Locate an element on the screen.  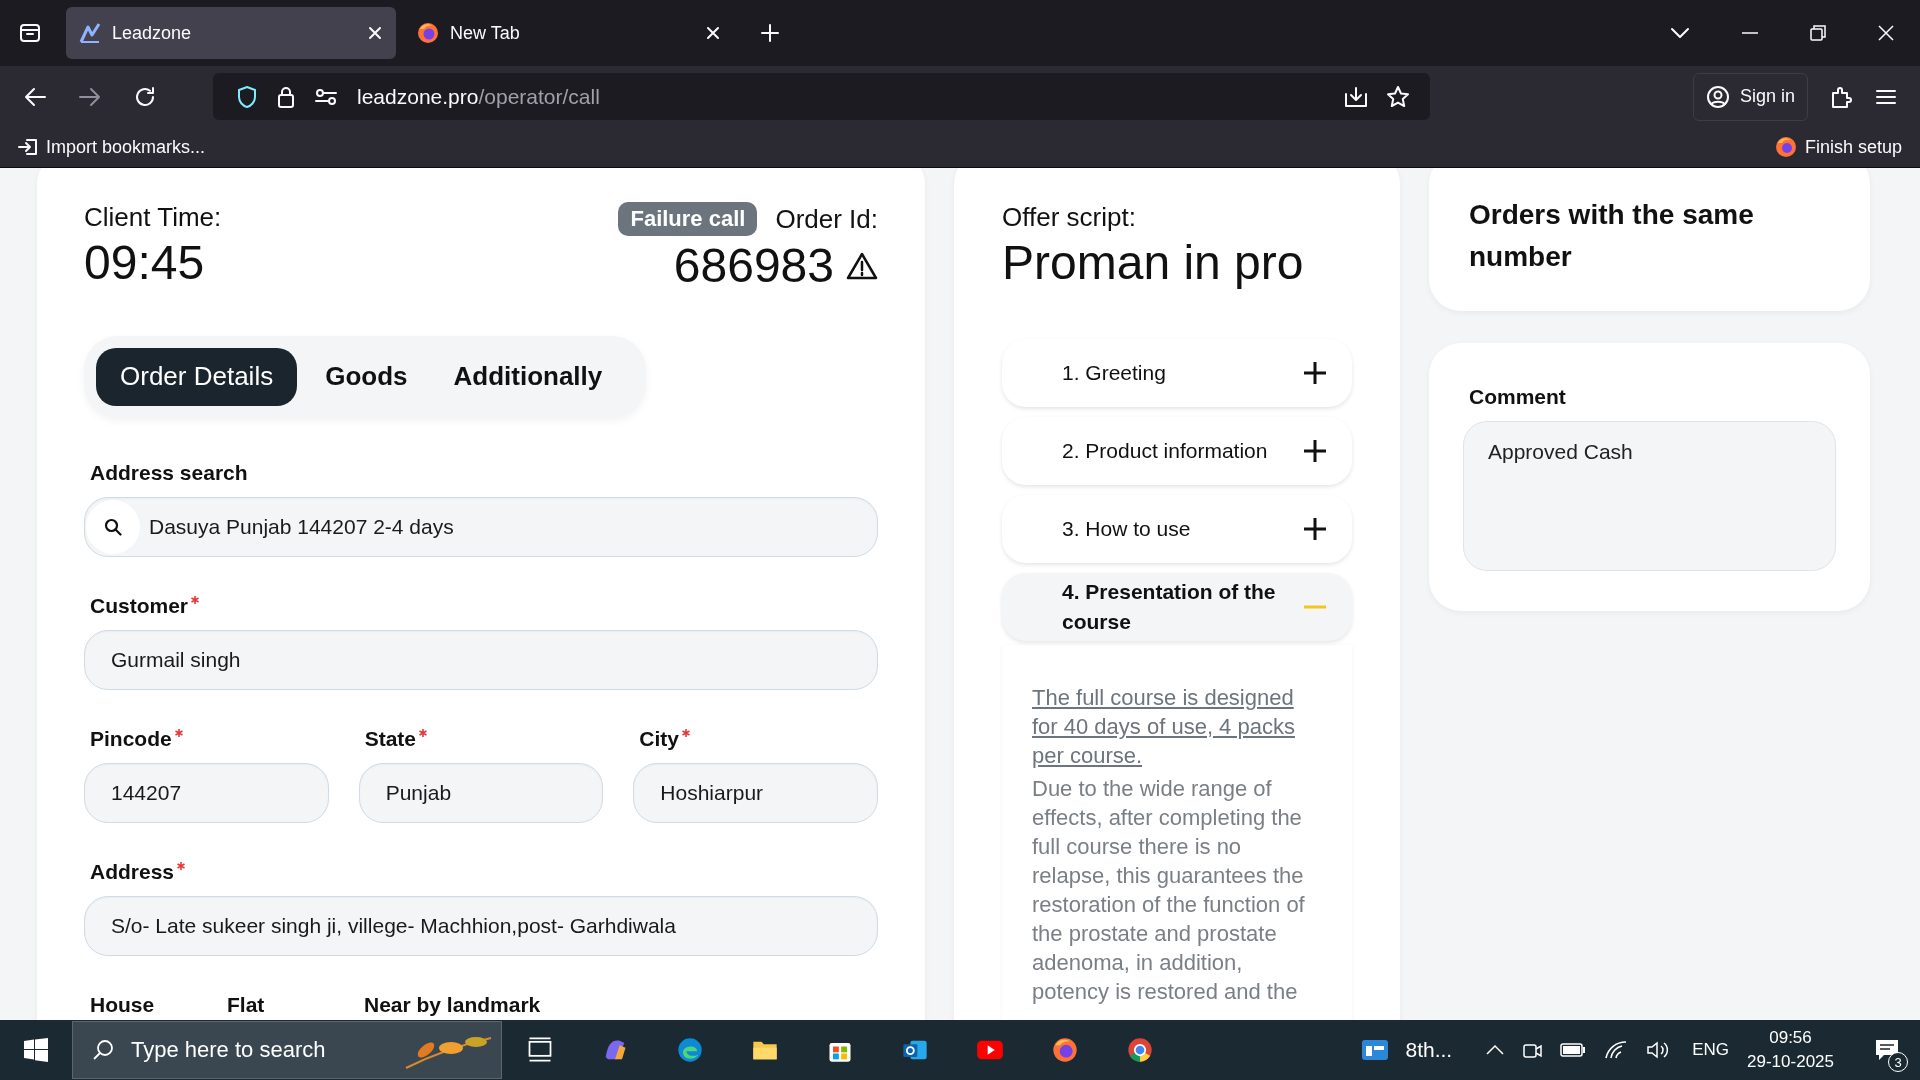
accordion-item: 4. Presentation of the course is located at coordinates (1177, 606).